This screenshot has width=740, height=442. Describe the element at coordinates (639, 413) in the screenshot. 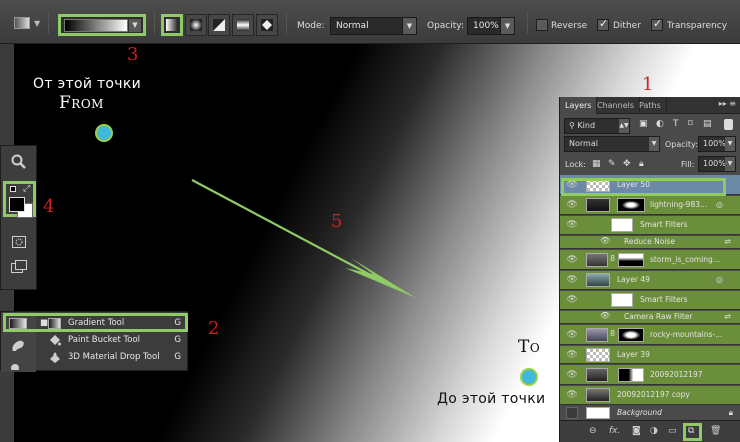

I see `layer-name: Background` at that location.